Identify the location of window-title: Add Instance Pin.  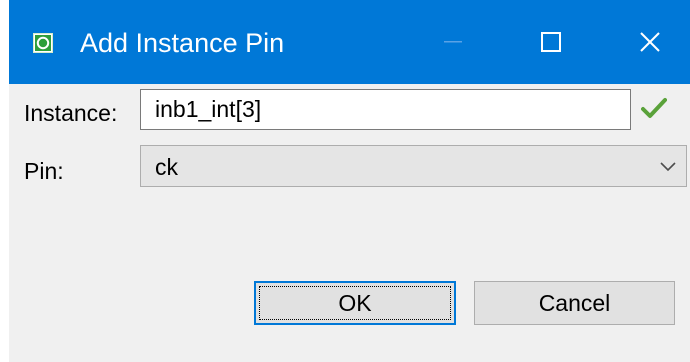
(182, 43).